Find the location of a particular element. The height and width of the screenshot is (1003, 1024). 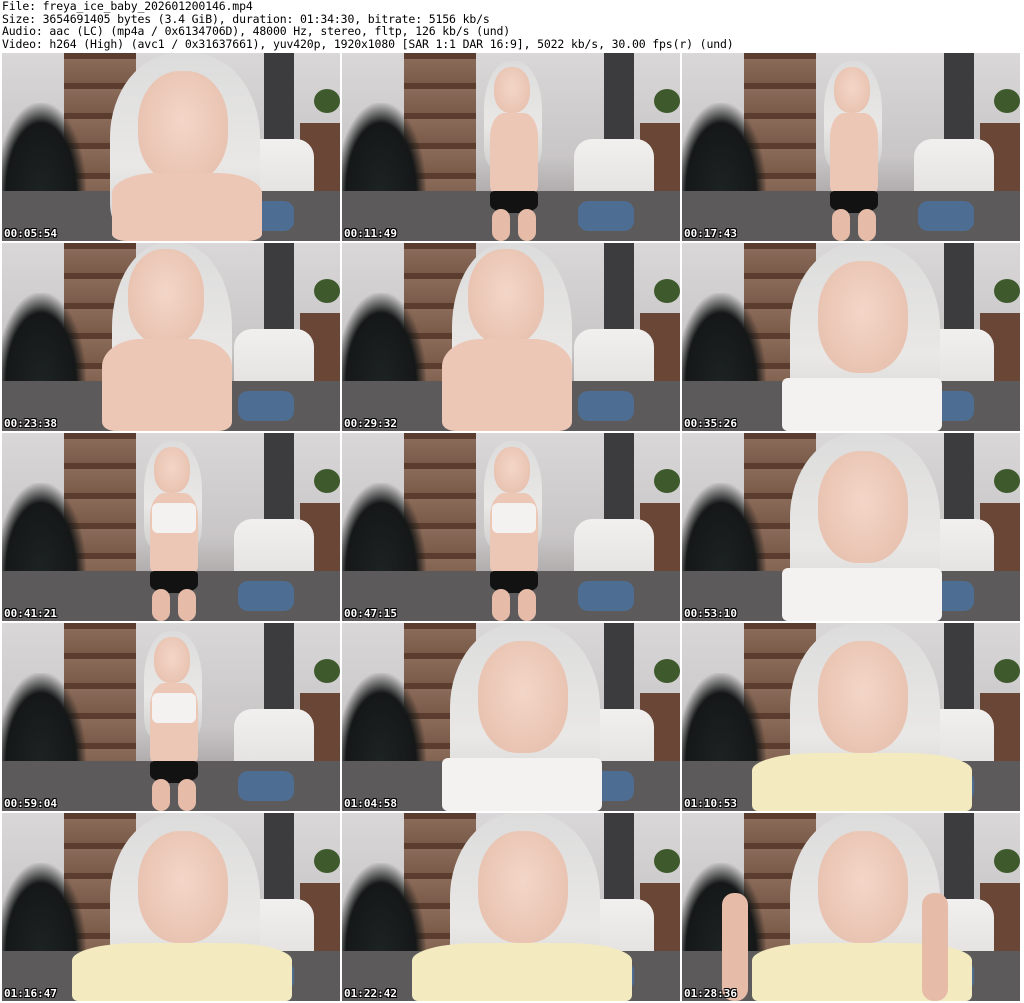

thumbnail-timestamp: 00:11:49 is located at coordinates (370, 233).